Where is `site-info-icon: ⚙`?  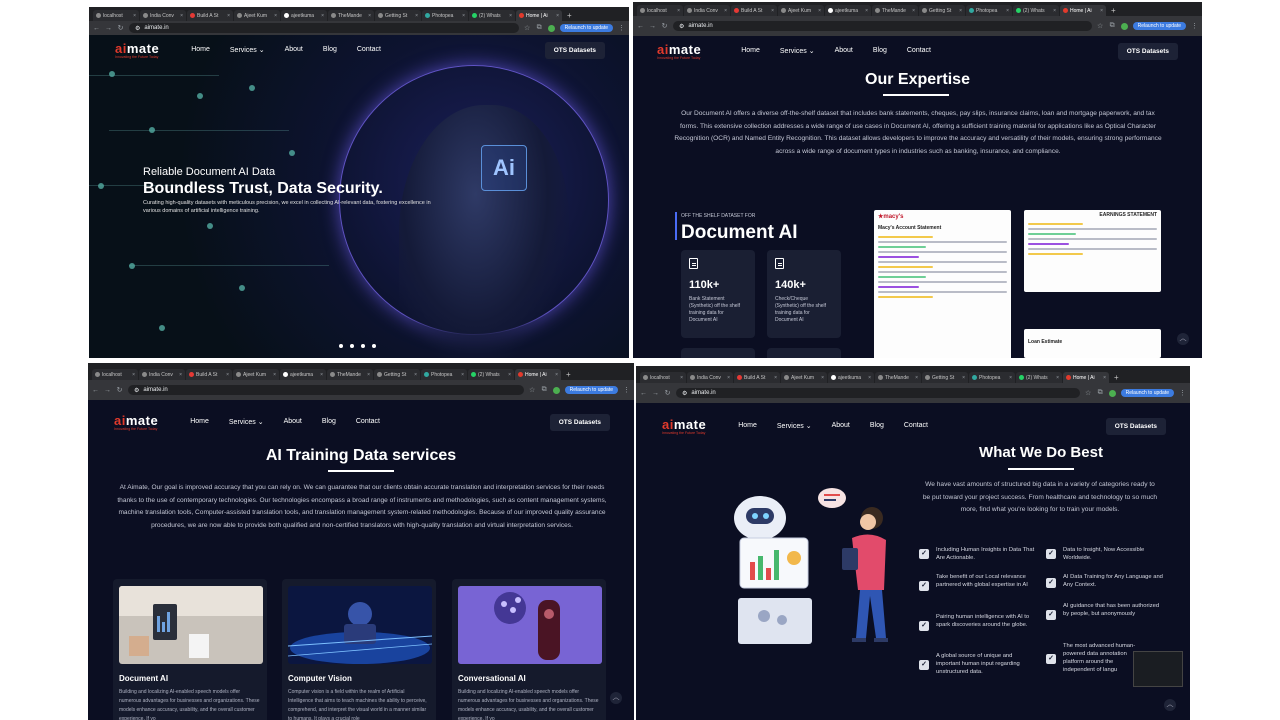
site-info-icon: ⚙ is located at coordinates (137, 28).